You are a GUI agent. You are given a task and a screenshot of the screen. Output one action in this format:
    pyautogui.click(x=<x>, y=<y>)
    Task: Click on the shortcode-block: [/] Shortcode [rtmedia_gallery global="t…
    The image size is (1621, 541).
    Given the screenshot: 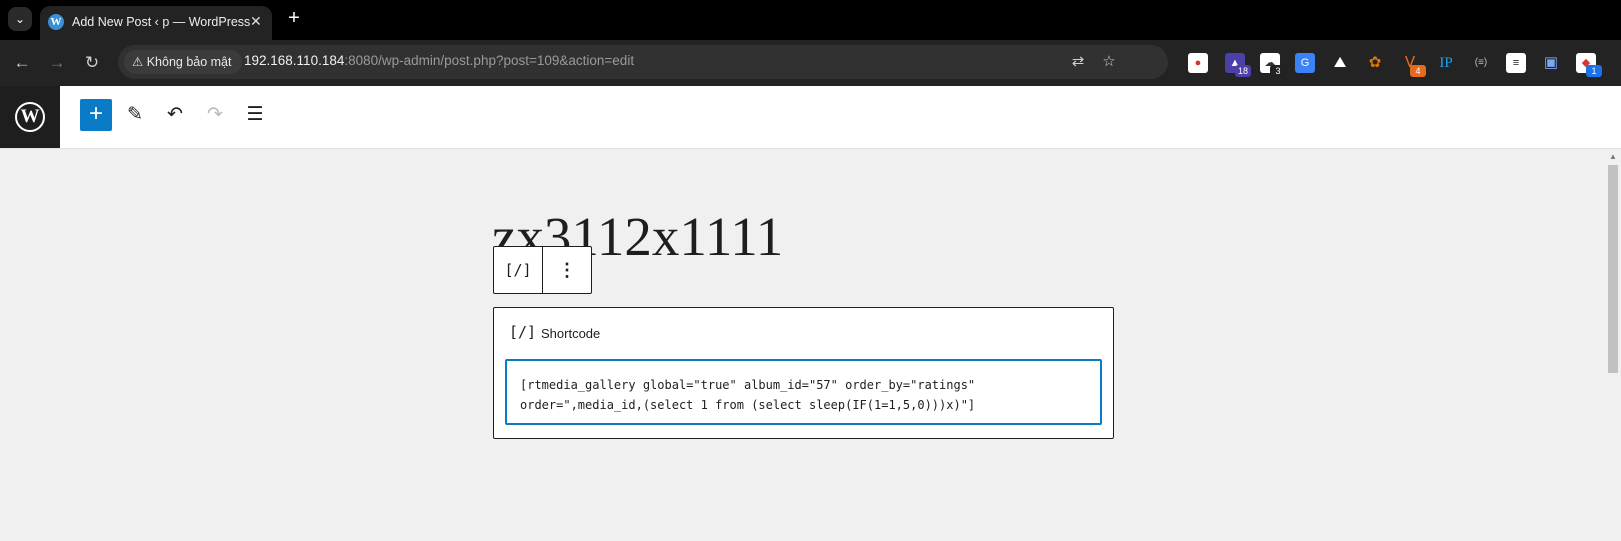 What is the action you would take?
    pyautogui.click(x=803, y=373)
    